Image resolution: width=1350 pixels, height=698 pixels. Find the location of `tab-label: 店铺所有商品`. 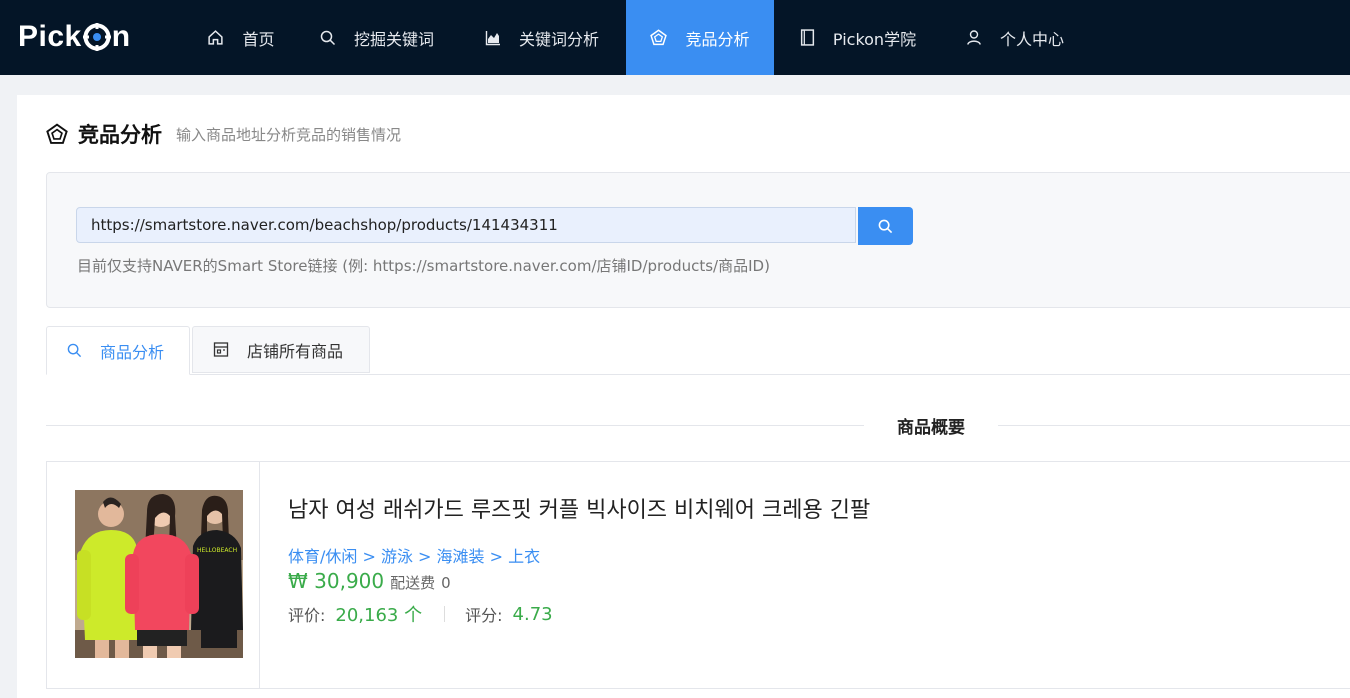

tab-label: 店铺所有商品 is located at coordinates (295, 351).